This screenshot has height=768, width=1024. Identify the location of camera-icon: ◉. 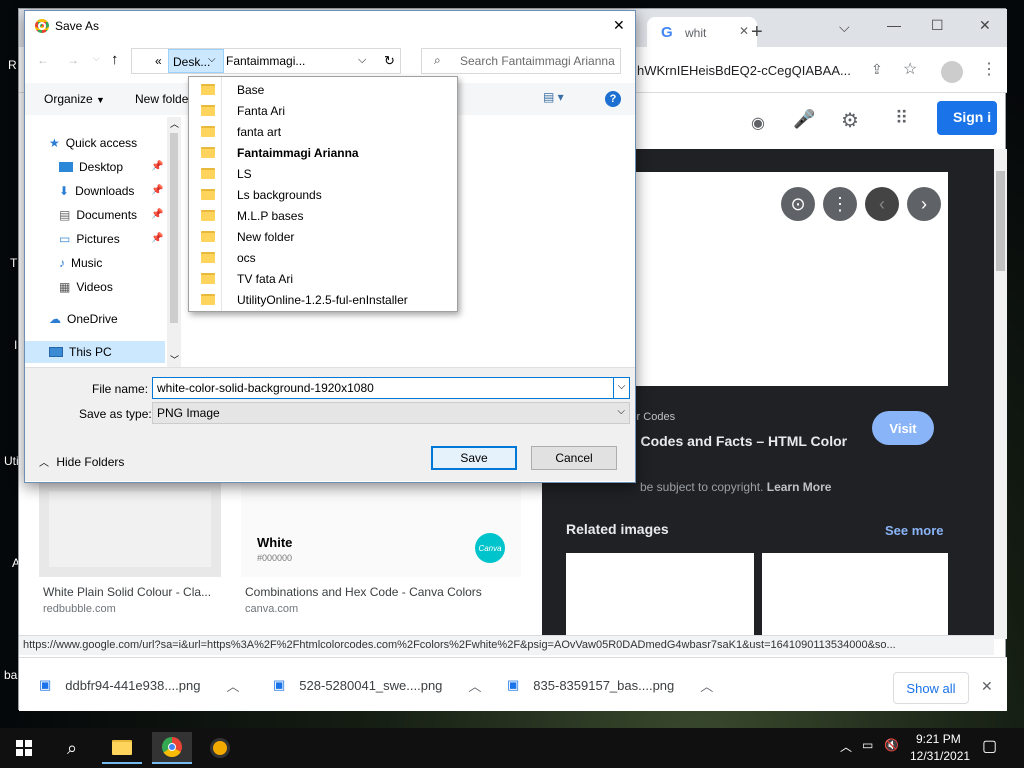
(758, 123).